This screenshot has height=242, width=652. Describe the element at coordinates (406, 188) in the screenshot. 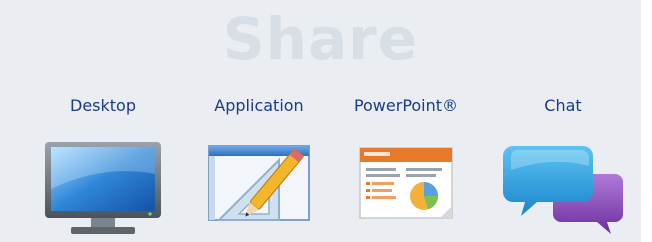

I see `presentation-icon` at that location.